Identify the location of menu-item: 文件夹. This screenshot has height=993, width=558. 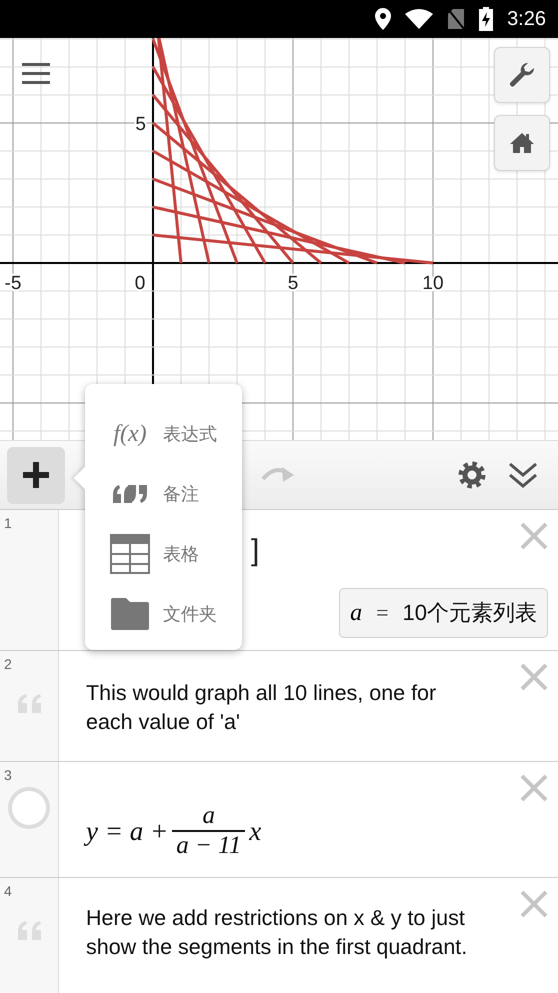
(163, 614).